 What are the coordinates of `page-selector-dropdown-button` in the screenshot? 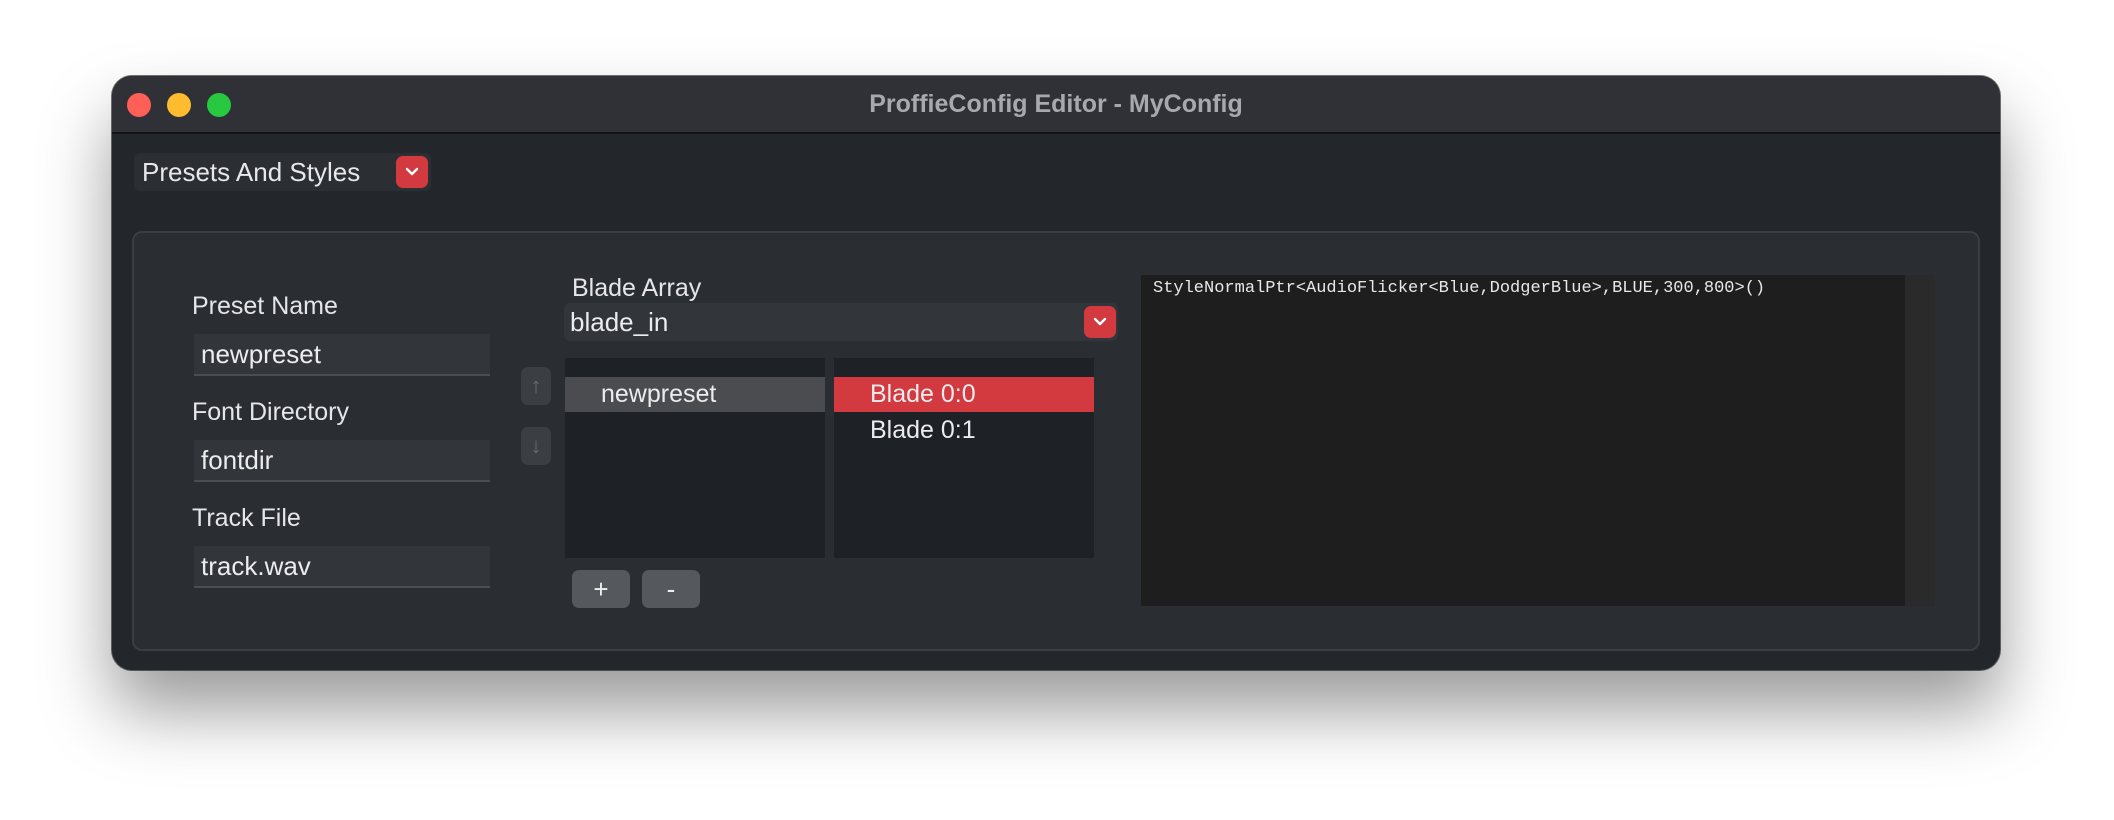 It's located at (412, 172).